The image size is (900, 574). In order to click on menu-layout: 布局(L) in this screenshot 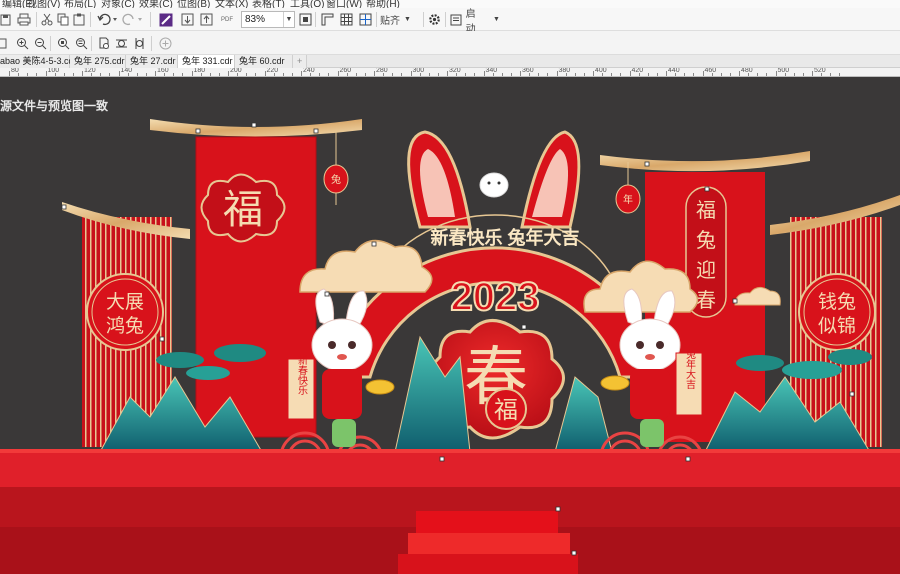, I will do `click(80, 4)`.